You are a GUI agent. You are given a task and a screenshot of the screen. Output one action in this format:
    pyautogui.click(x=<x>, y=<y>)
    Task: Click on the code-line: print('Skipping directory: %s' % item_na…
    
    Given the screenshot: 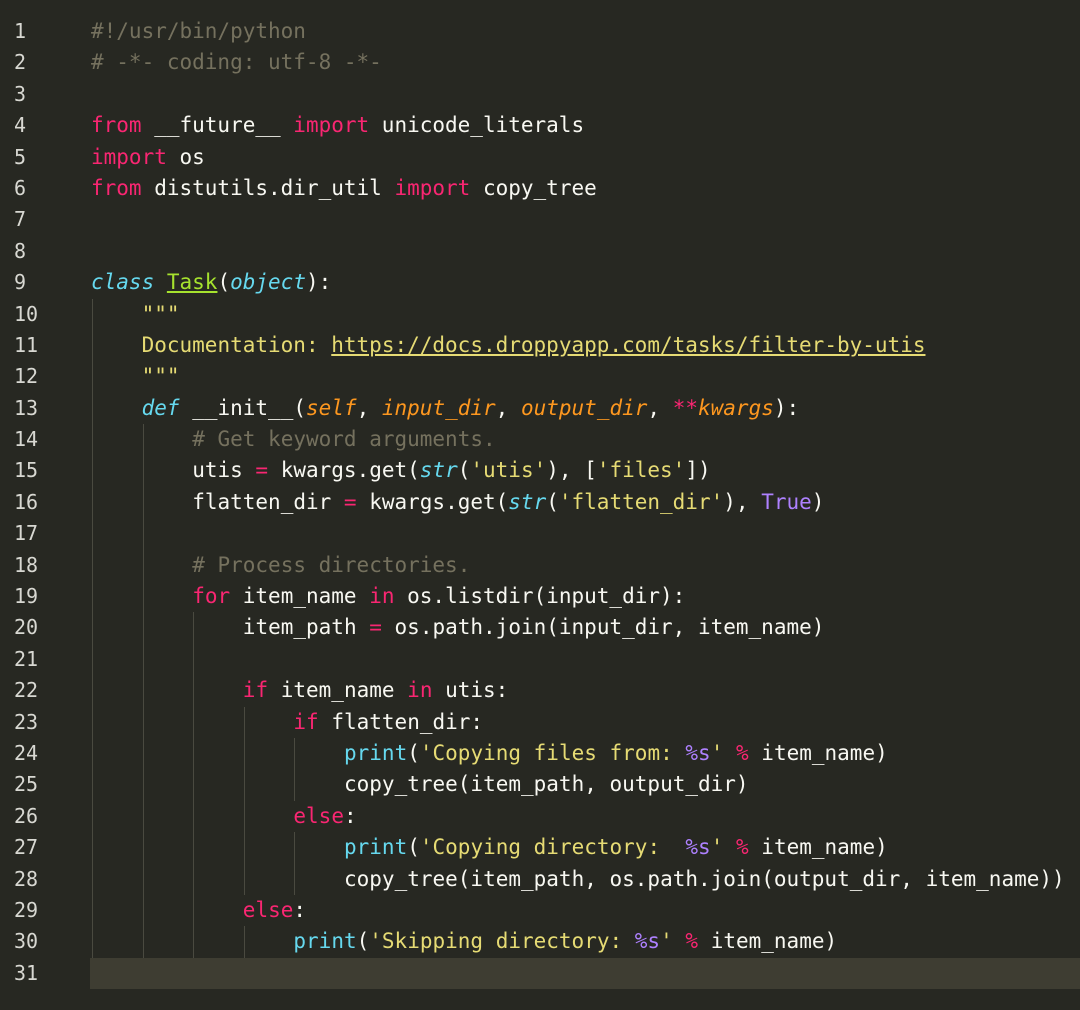 What is the action you would take?
    pyautogui.click(x=585, y=942)
    